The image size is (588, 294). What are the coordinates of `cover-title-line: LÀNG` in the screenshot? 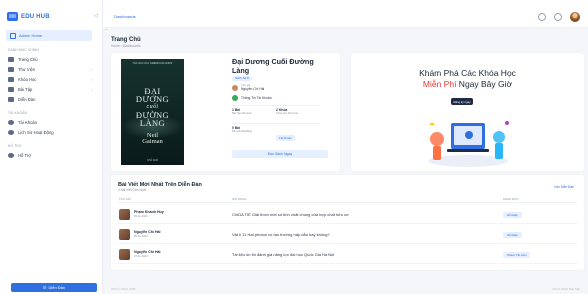 It's located at (152, 123).